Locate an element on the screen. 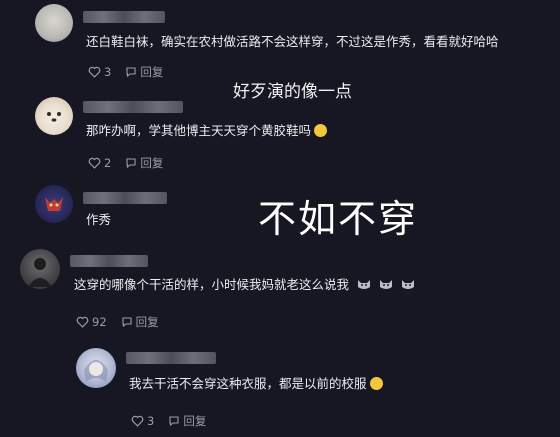  puppy-avatar-icon is located at coordinates (54, 117).